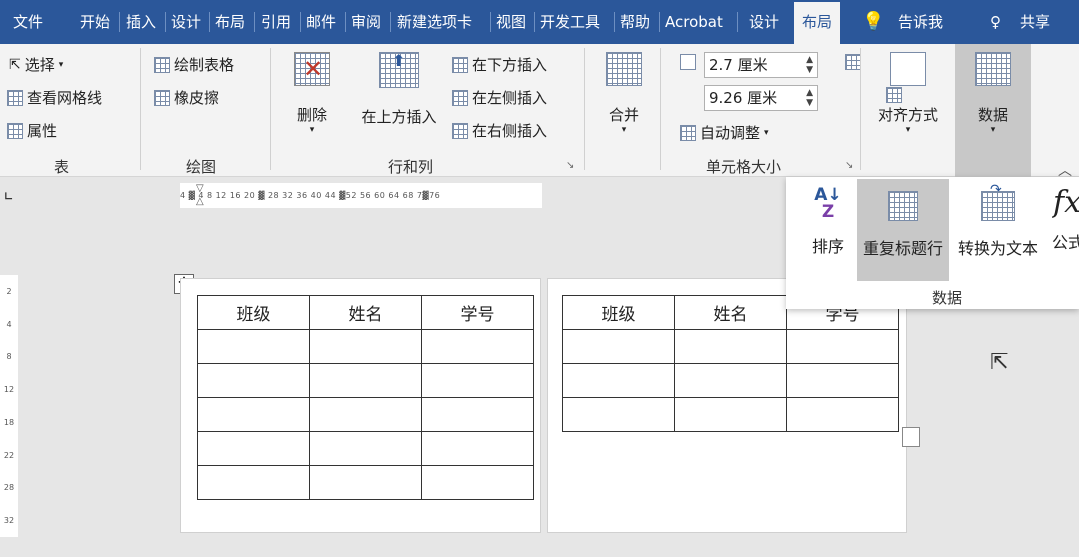 The width and height of the screenshot is (1079, 557). What do you see at coordinates (477, 312) in the screenshot?
I see `header-cell: 学号` at bounding box center [477, 312].